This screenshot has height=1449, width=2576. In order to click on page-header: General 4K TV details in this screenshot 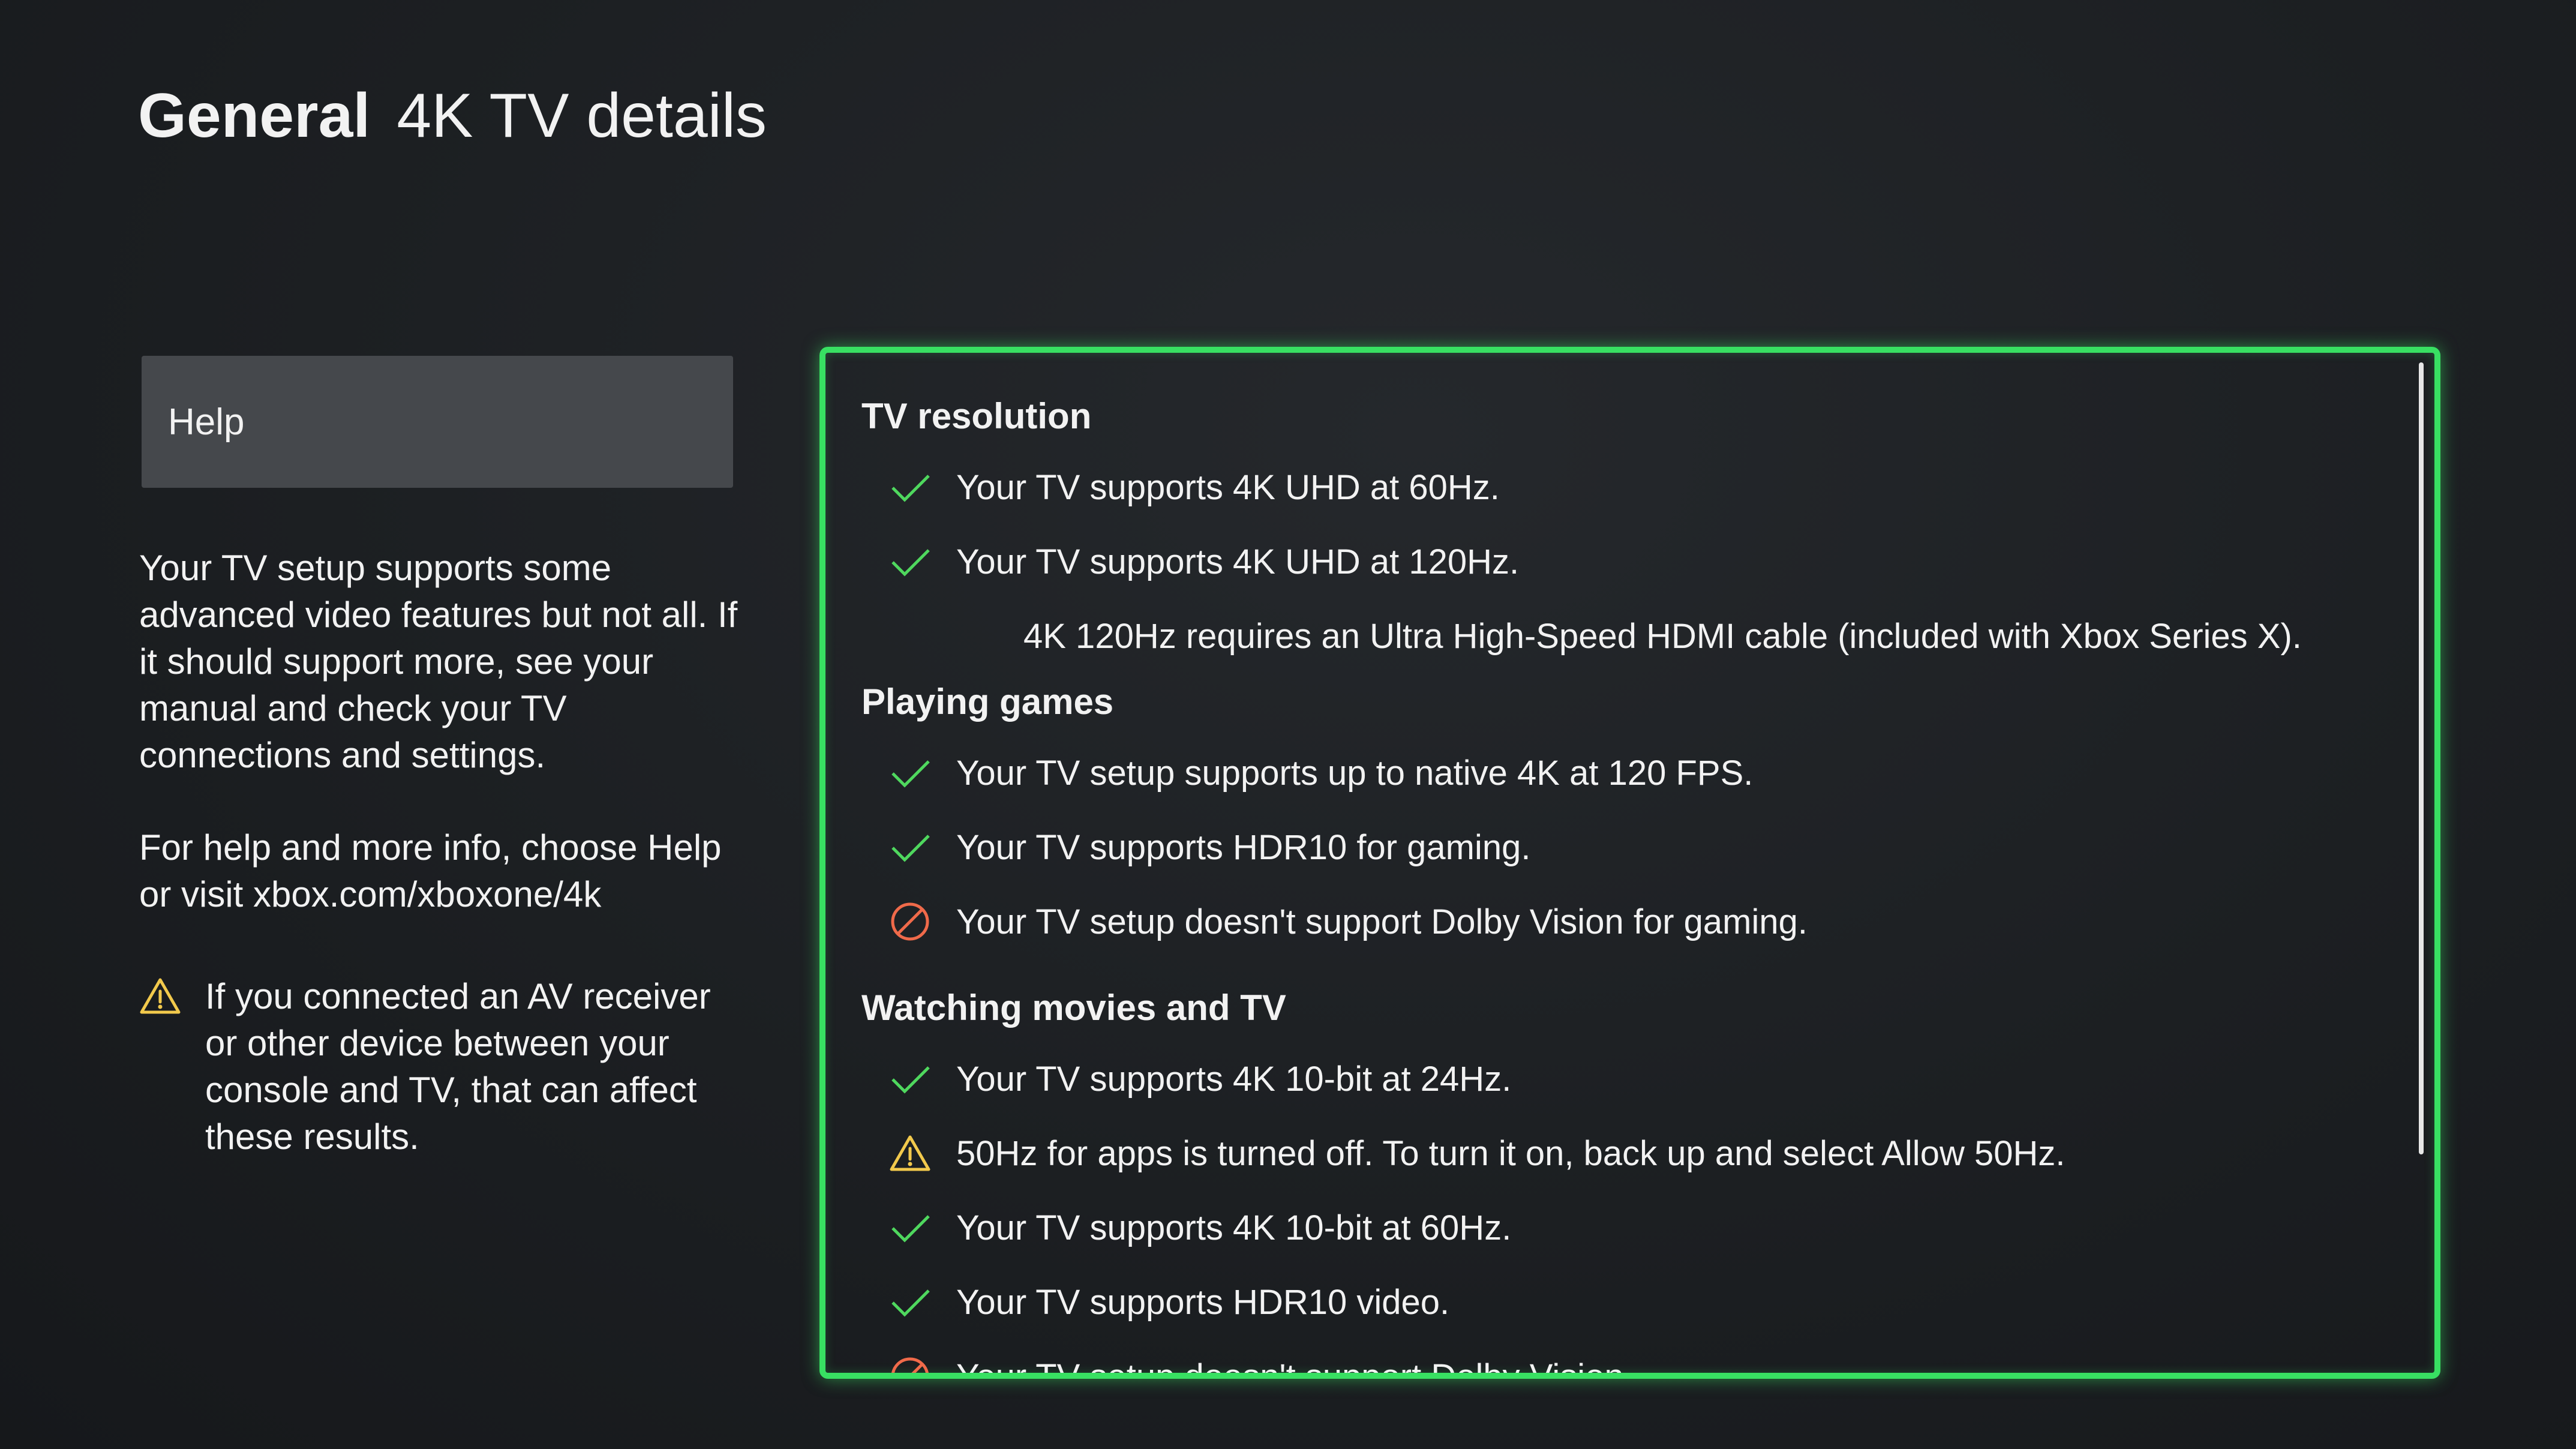, I will do `click(453, 116)`.